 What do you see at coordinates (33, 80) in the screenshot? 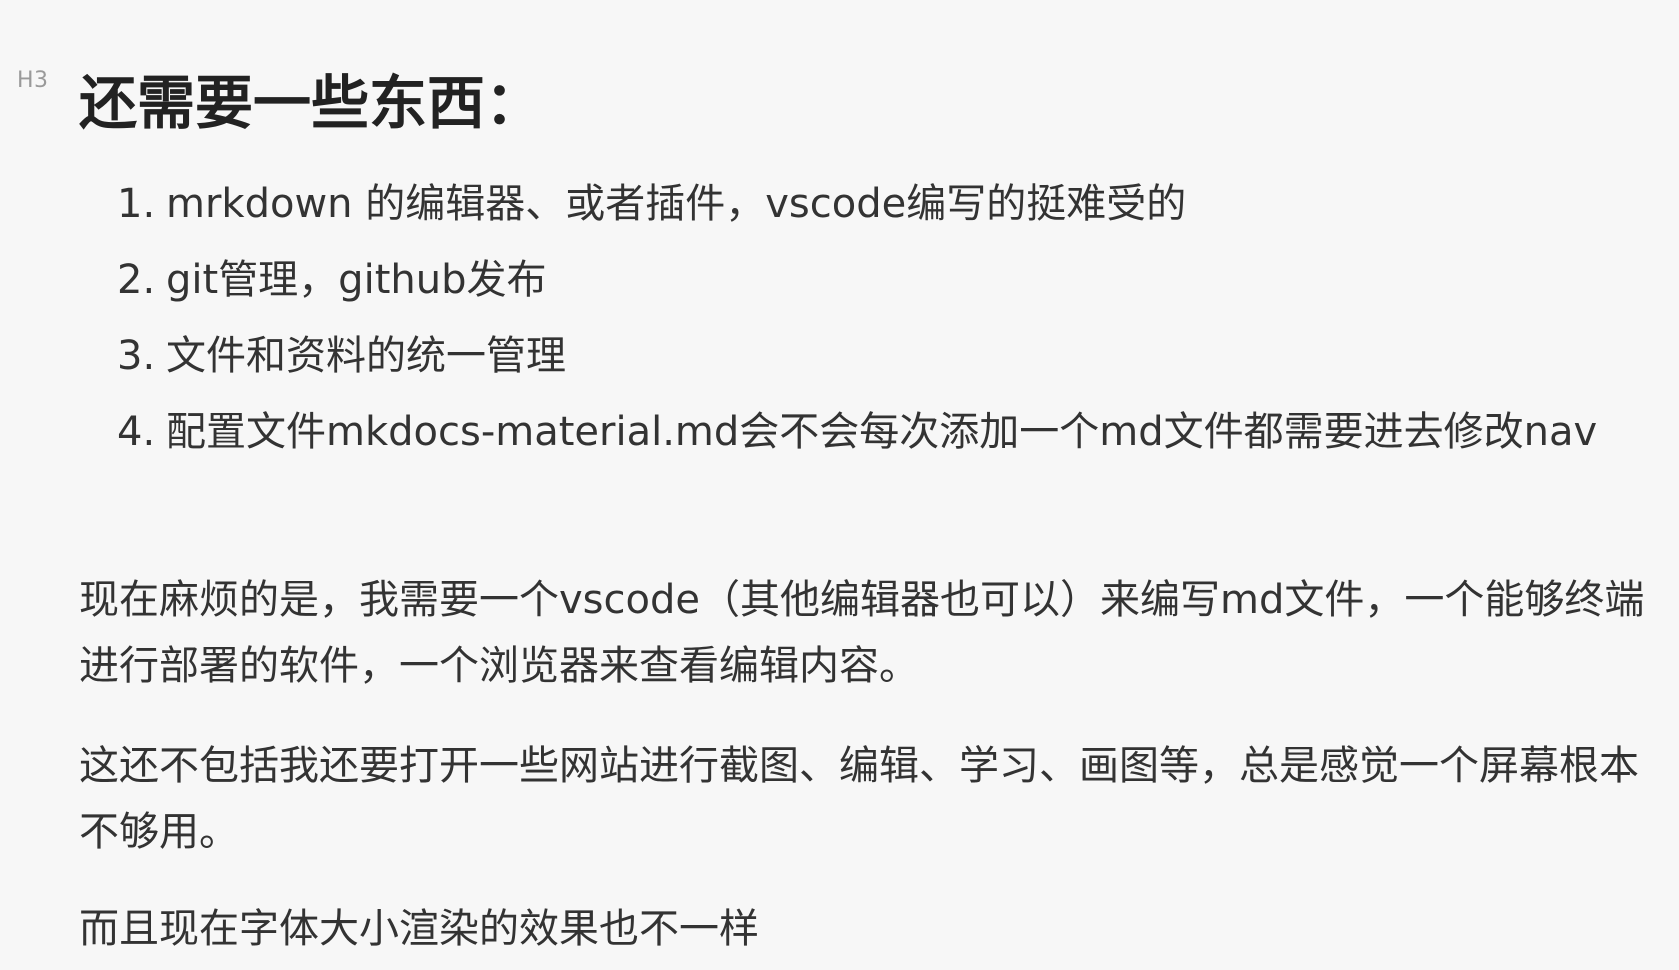
I see `heading-level-marker: H3` at bounding box center [33, 80].